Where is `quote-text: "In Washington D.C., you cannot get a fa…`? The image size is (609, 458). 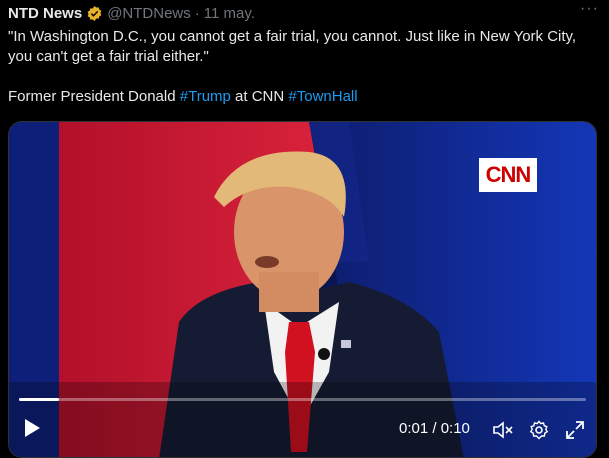
quote-text: "In Washington D.C., you cannot get a fa… is located at coordinates (292, 46).